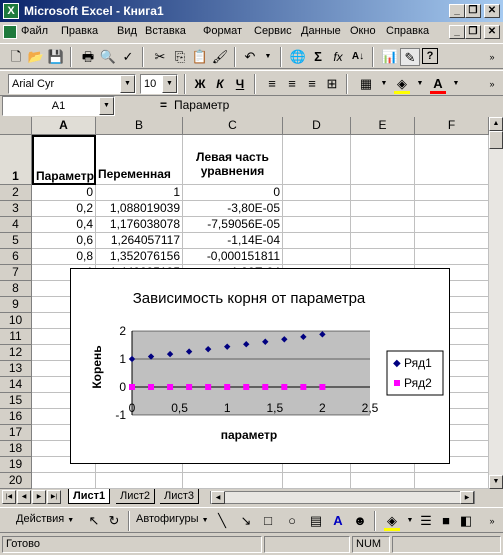 The width and height of the screenshot is (503, 555). What do you see at coordinates (383, 193) in the screenshot?
I see `cell-e2` at bounding box center [383, 193].